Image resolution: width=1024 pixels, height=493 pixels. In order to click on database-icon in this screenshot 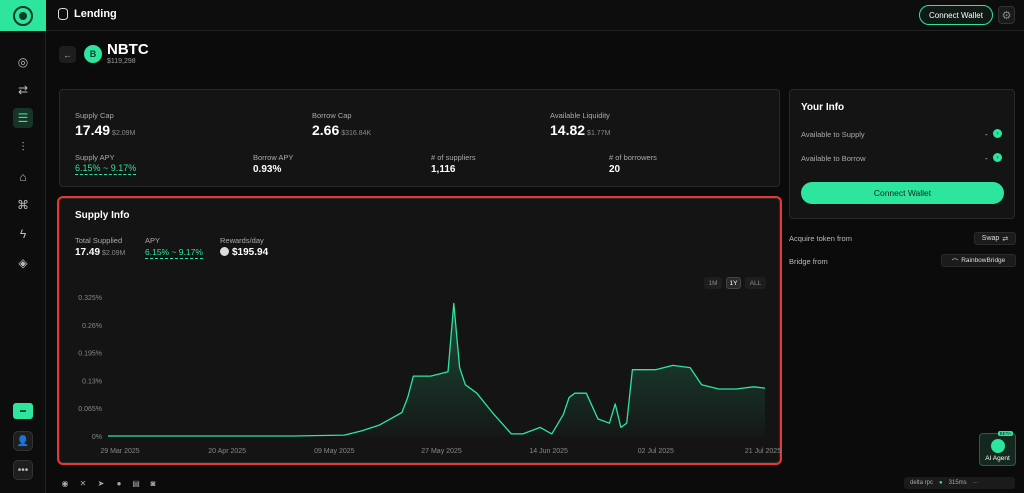, I will do `click(63, 14)`.